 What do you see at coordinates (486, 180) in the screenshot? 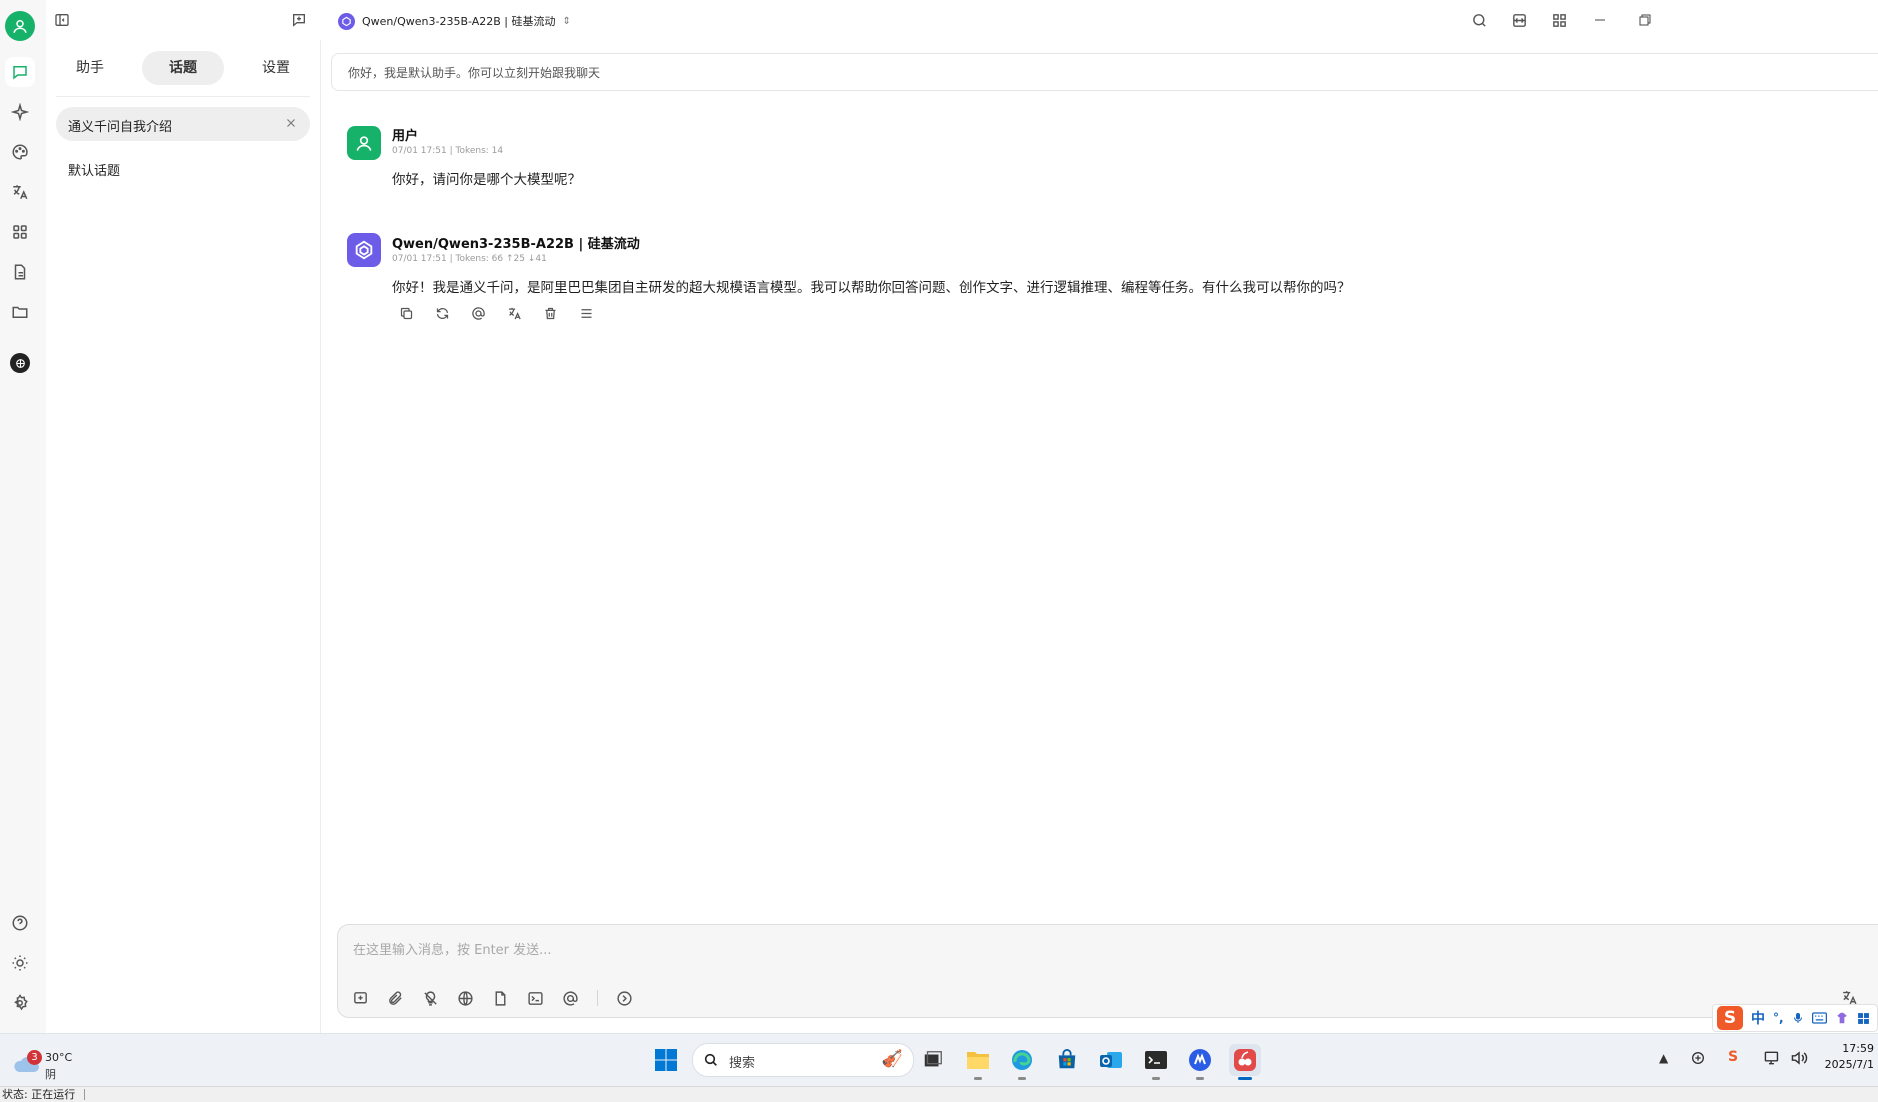
I see `message-text: 你好，请问你是哪个大模型呢？` at bounding box center [486, 180].